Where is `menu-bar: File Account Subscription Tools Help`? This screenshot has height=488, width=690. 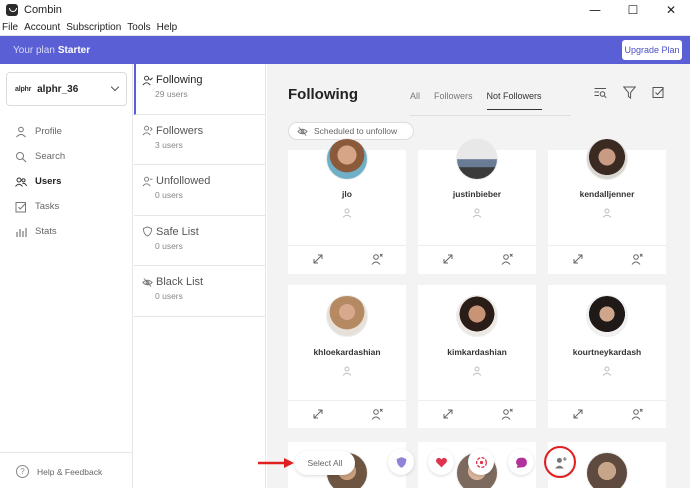
menu-bar: File Account Subscription Tools Help is located at coordinates (345, 28).